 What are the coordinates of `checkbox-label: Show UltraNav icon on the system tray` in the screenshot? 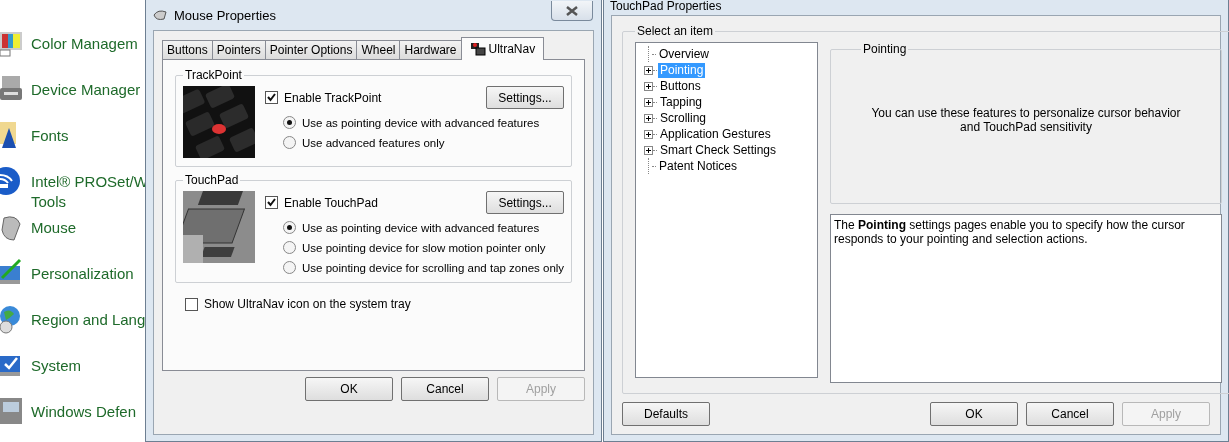 It's located at (307, 304).